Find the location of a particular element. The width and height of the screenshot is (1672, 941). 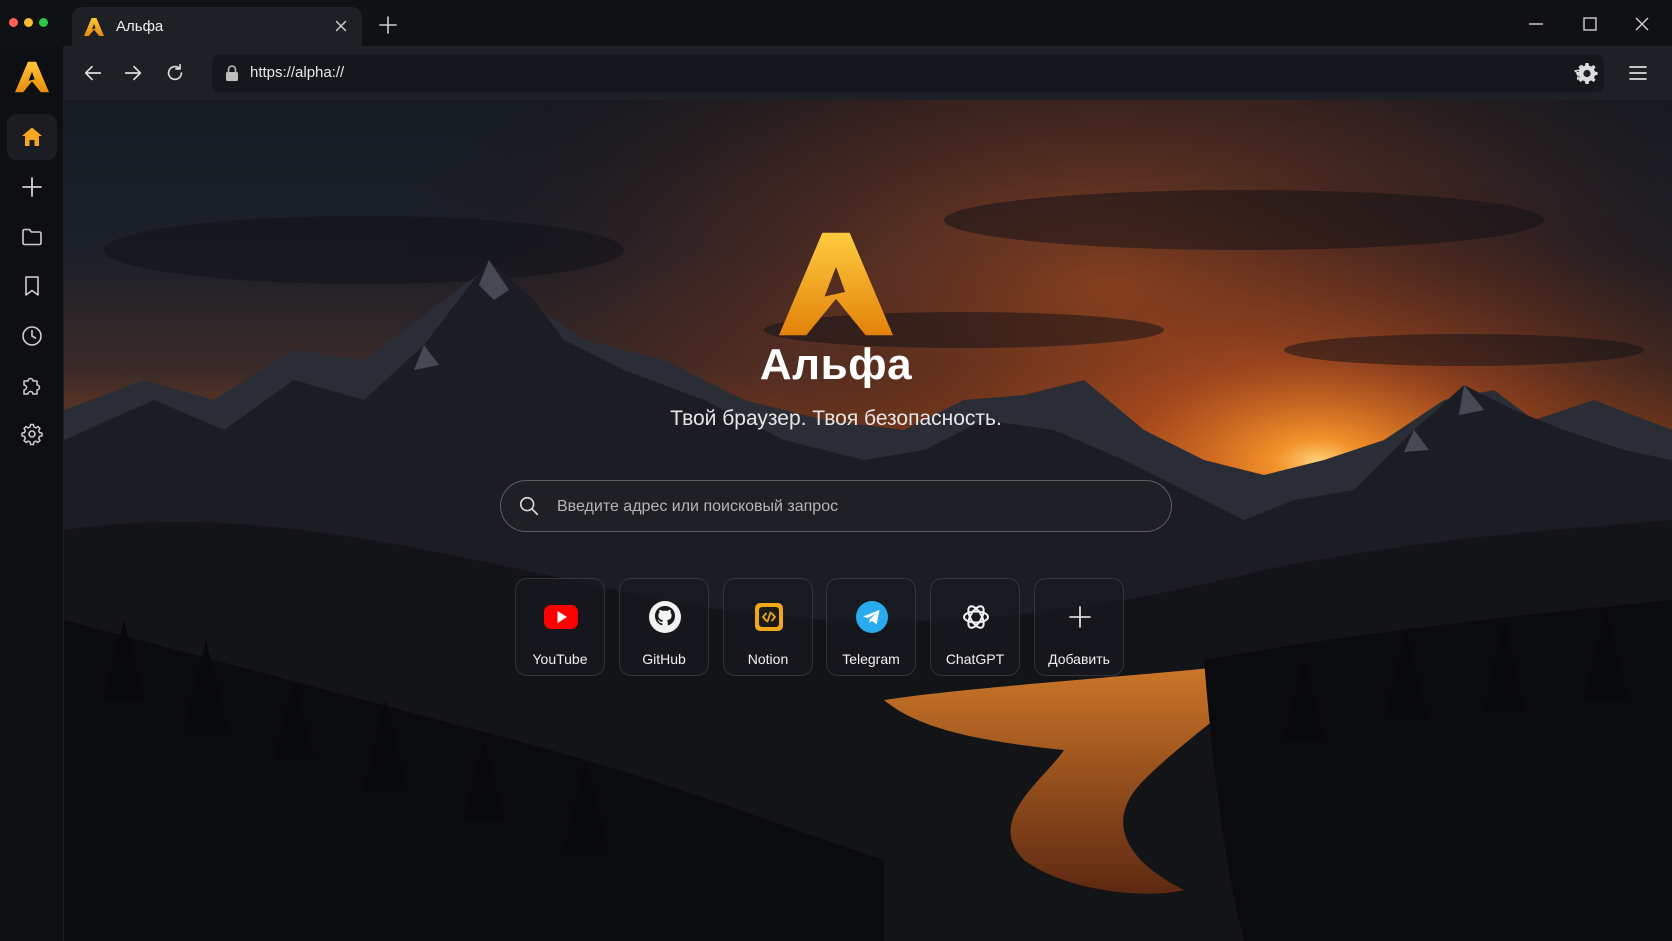

sidebar-item-files is located at coordinates (32, 237).